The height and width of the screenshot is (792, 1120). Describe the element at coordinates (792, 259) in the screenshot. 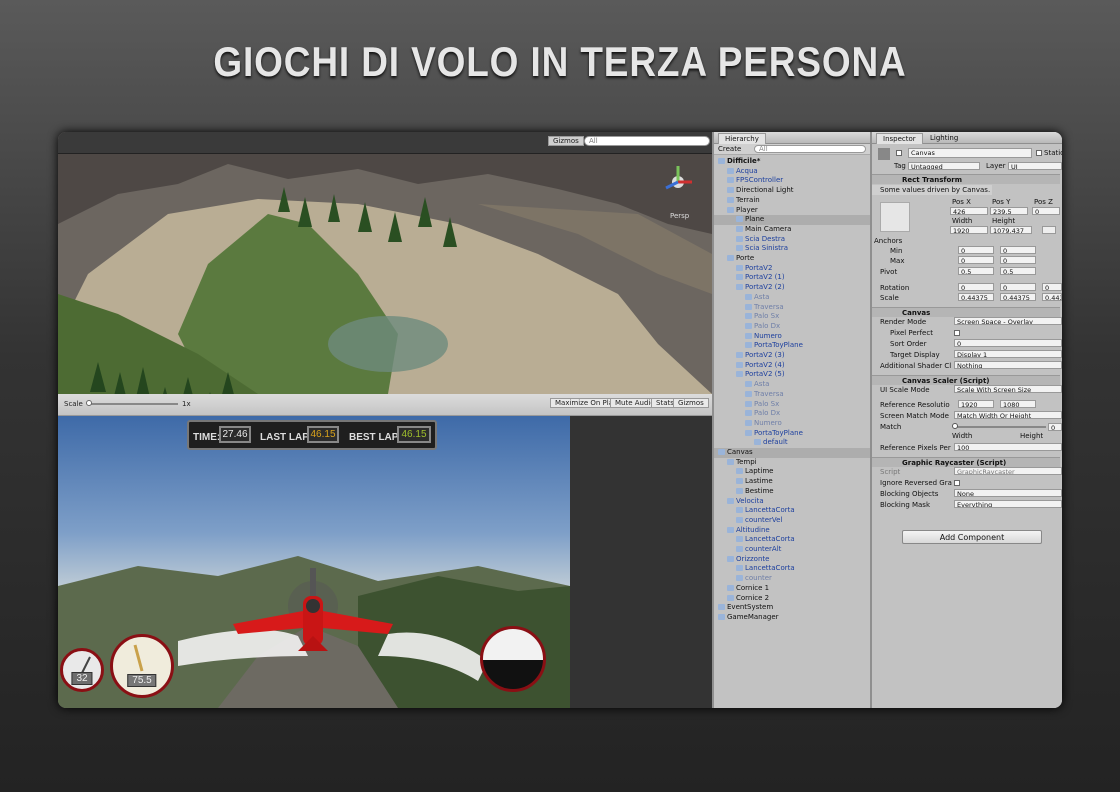

I see `hierarchy-item: Porte` at that location.